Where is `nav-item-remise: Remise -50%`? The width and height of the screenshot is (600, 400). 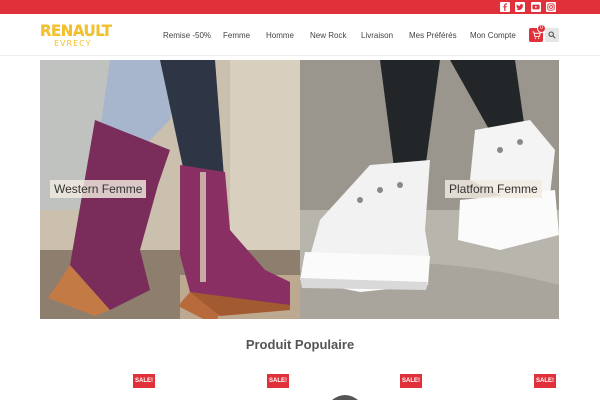 nav-item-remise: Remise -50% is located at coordinates (187, 35).